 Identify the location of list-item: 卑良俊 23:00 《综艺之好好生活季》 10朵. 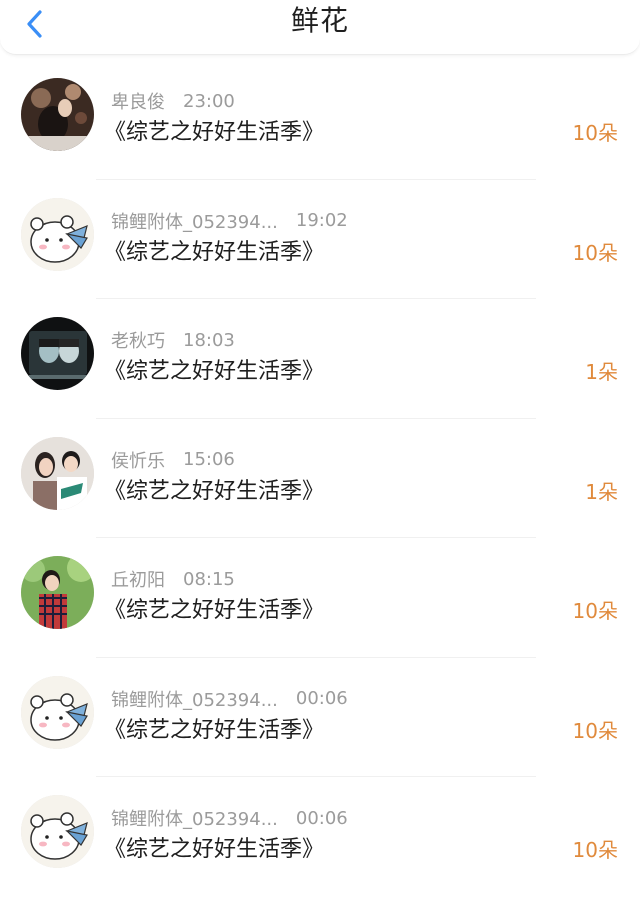
(320, 120).